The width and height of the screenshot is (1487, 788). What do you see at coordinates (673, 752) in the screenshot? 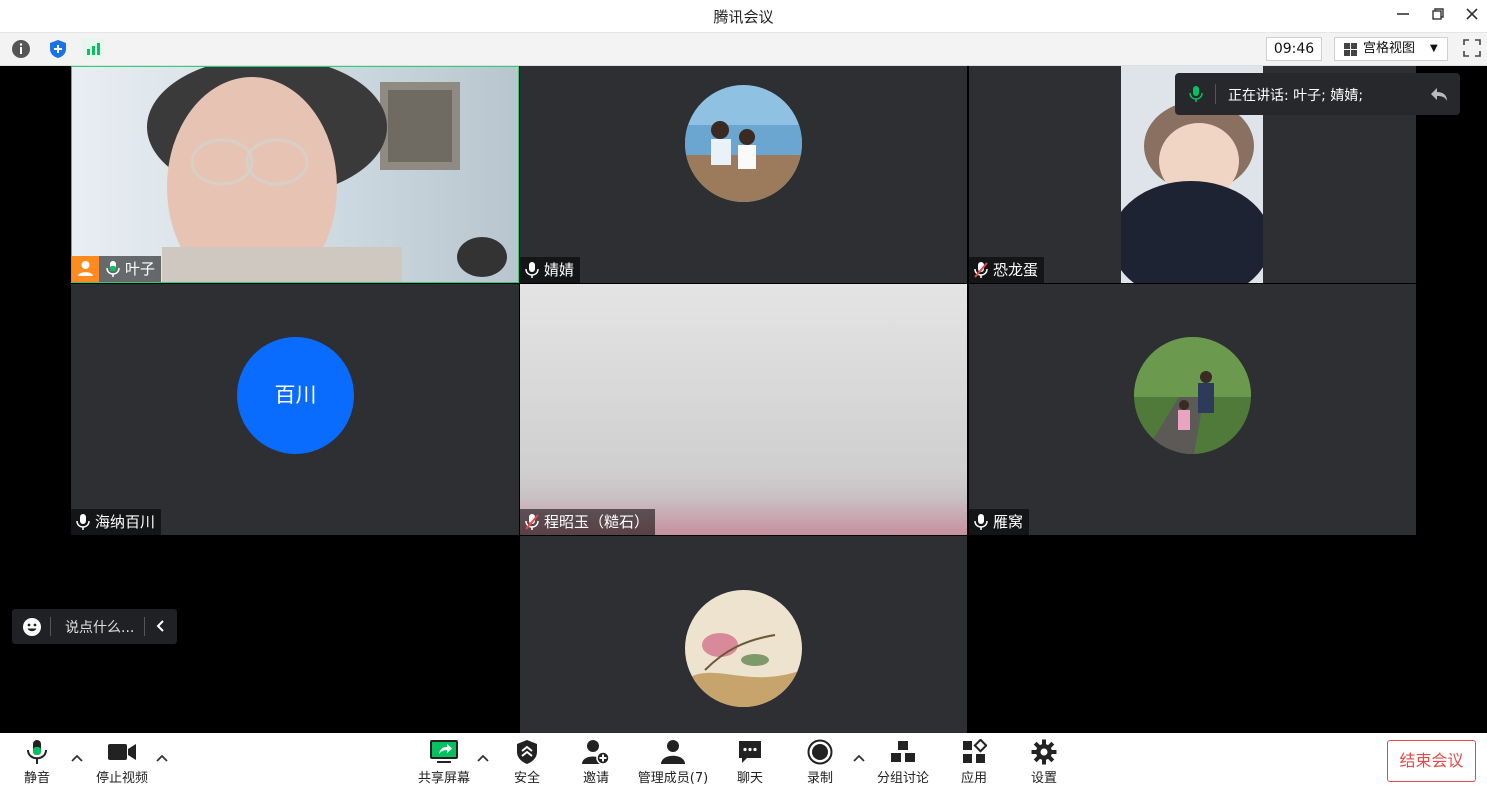
I see `members-icon` at bounding box center [673, 752].